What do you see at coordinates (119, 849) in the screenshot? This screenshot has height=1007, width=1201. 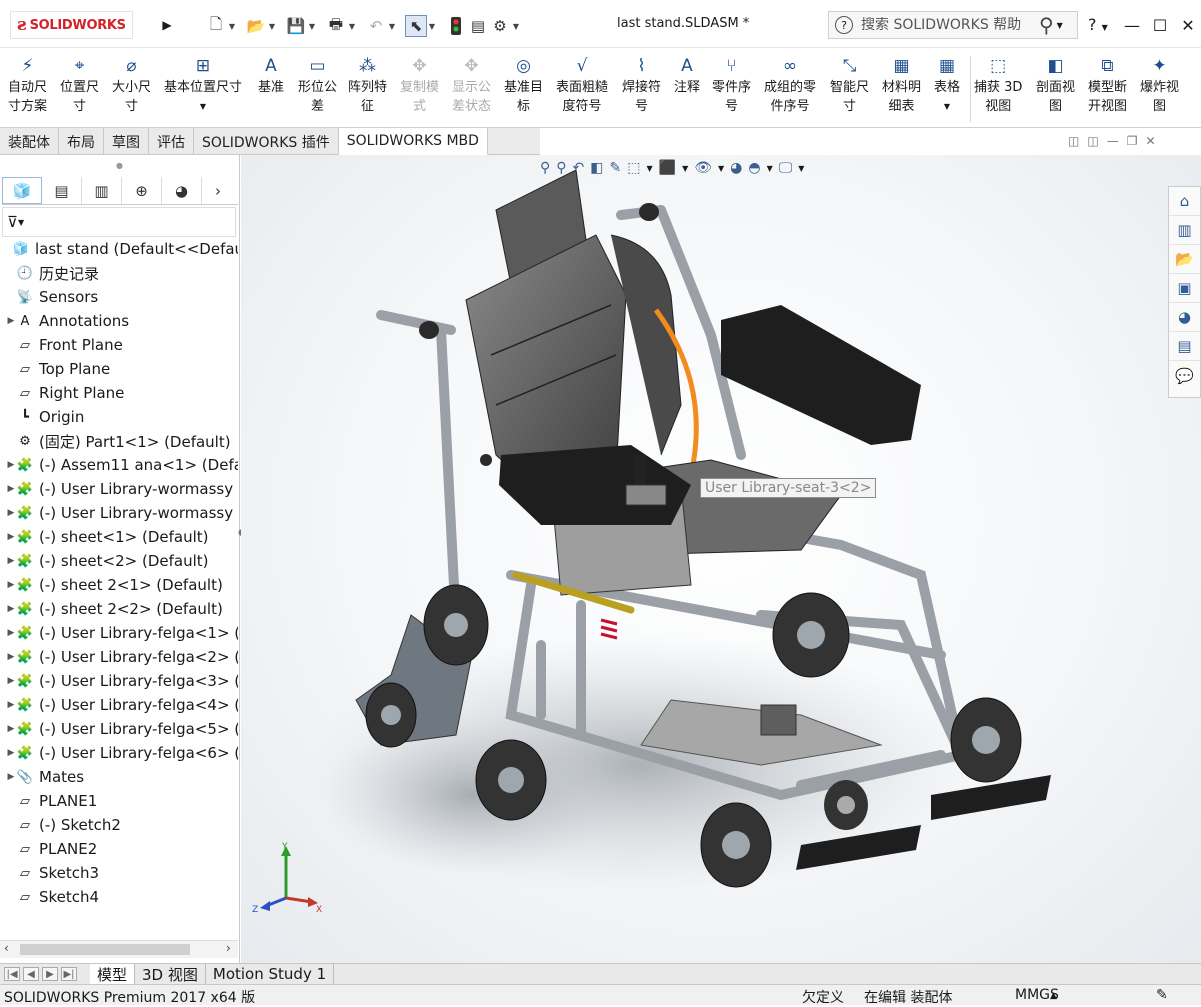 I see `tree-item: ▱ PLANE2` at bounding box center [119, 849].